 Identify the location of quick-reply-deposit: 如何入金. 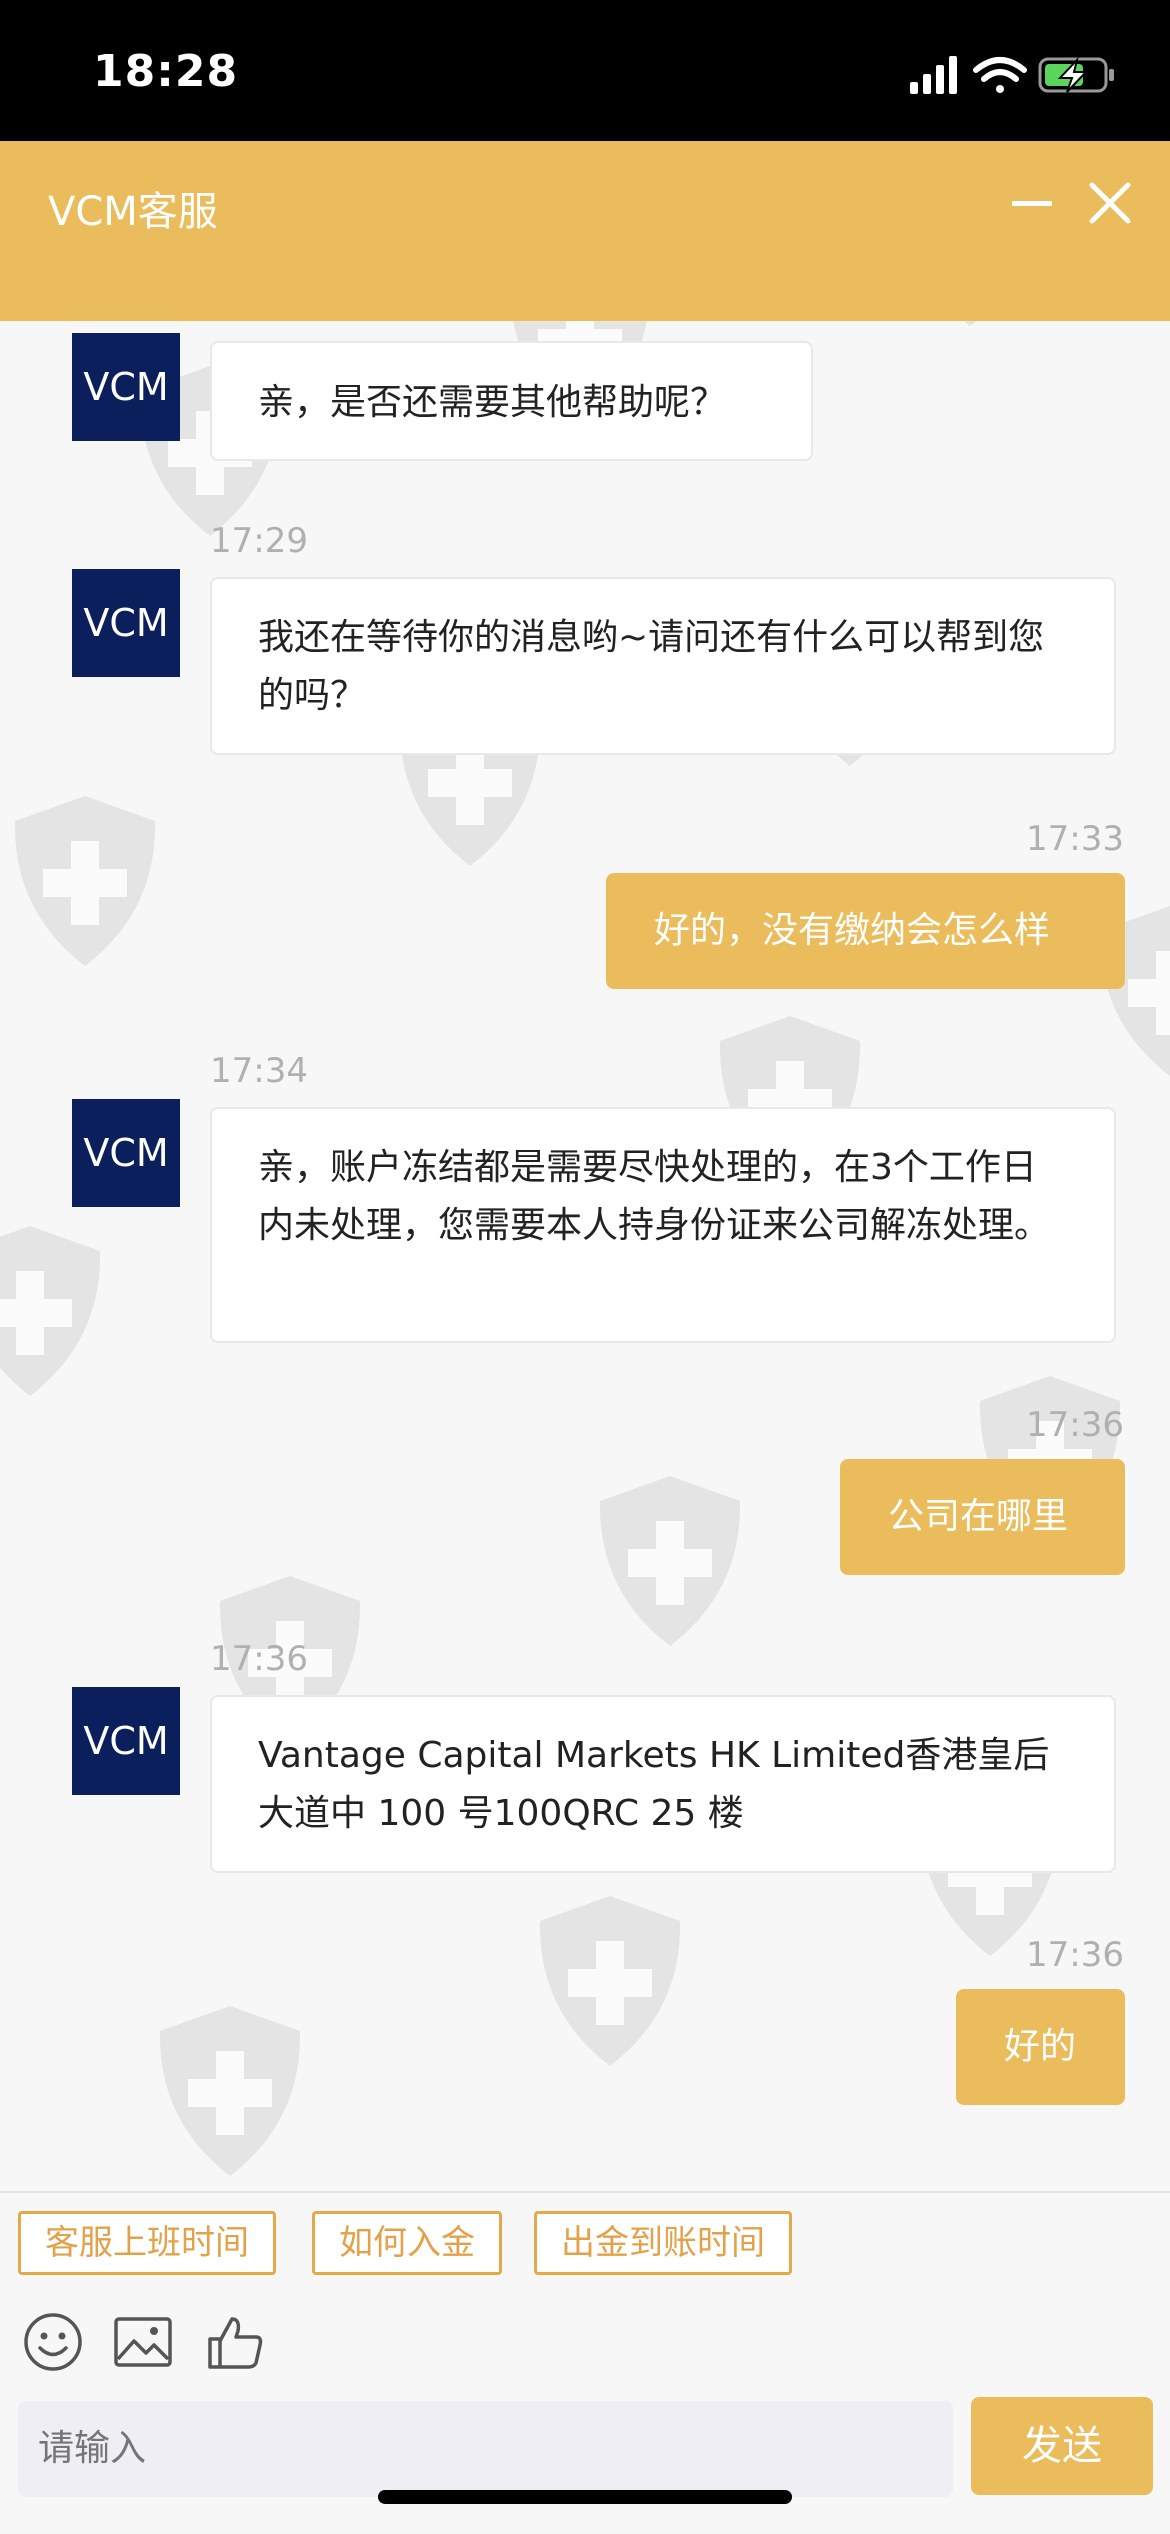
(407, 2243).